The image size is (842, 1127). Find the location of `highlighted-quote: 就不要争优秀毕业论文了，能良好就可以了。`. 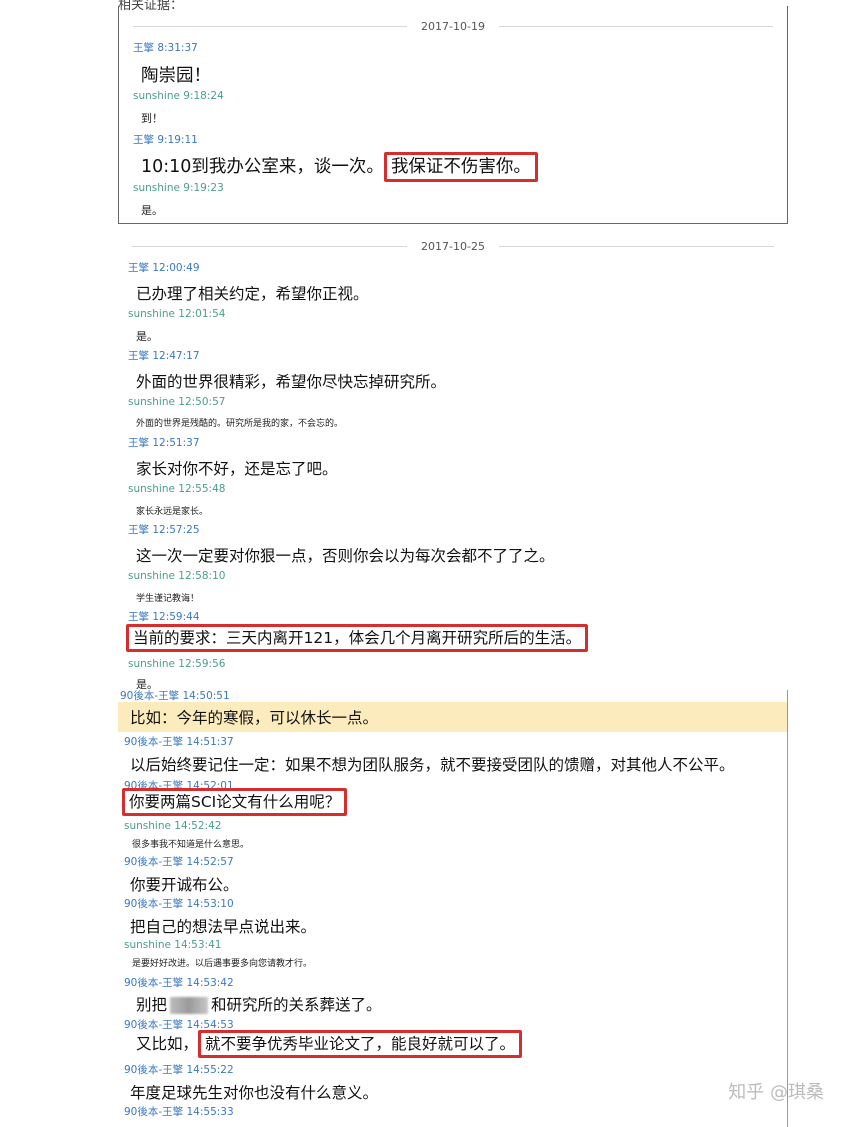

highlighted-quote: 就不要争优秀毕业论文了，能良好就可以了。 is located at coordinates (360, 1044).